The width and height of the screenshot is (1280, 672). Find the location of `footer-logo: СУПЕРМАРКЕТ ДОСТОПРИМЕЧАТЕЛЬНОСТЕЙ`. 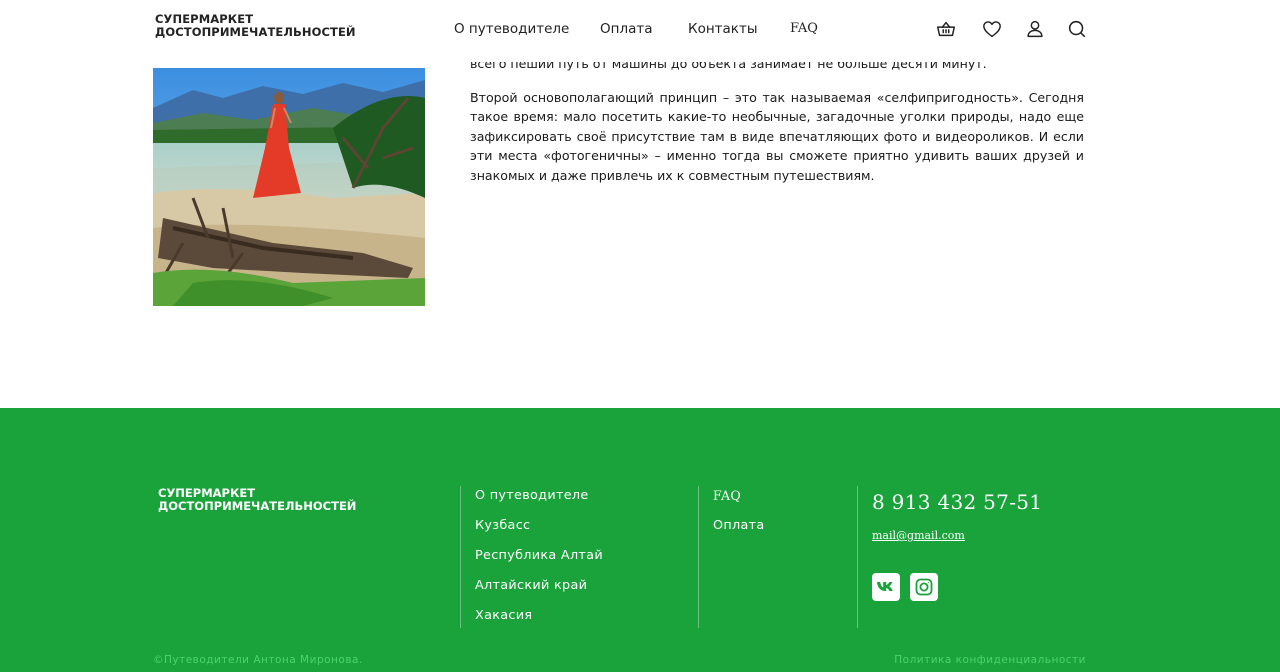

footer-logo: СУПЕРМАРКЕТ ДОСТОПРИМЕЧАТЕЛЬНОСТЕЙ is located at coordinates (257, 500).